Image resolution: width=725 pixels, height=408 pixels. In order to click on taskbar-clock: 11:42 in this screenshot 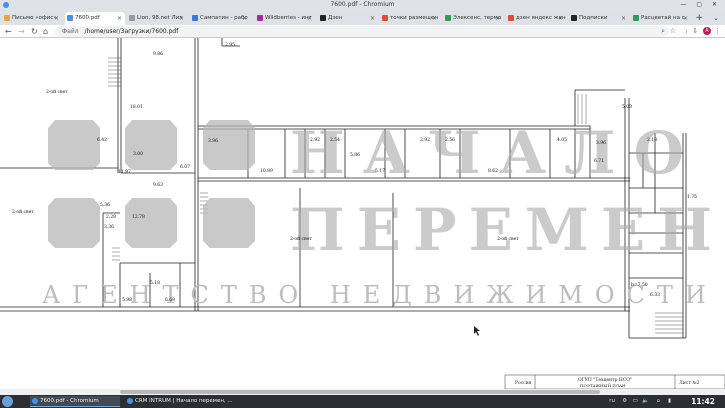, I will do `click(703, 401)`.